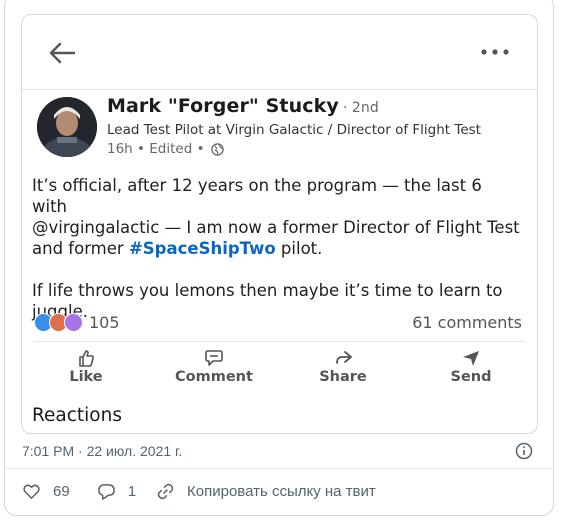  What do you see at coordinates (202, 248) in the screenshot?
I see `hashtag-link: #SpaceShipTwo` at bounding box center [202, 248].